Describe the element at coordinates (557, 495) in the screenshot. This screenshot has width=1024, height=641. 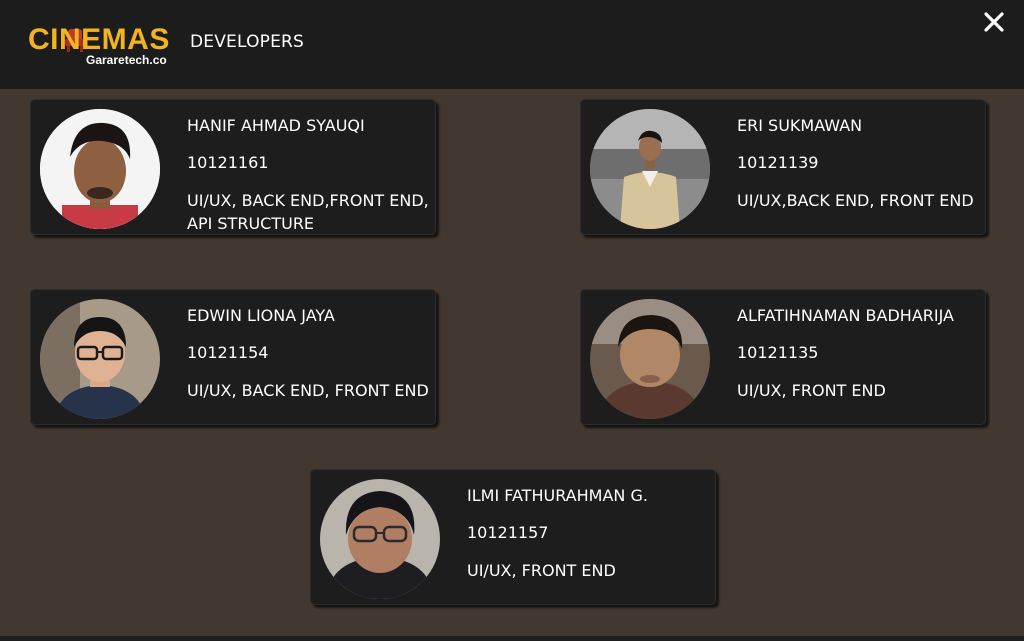
I see `developer-name: ILMI FATHURAHMAN G.` at that location.